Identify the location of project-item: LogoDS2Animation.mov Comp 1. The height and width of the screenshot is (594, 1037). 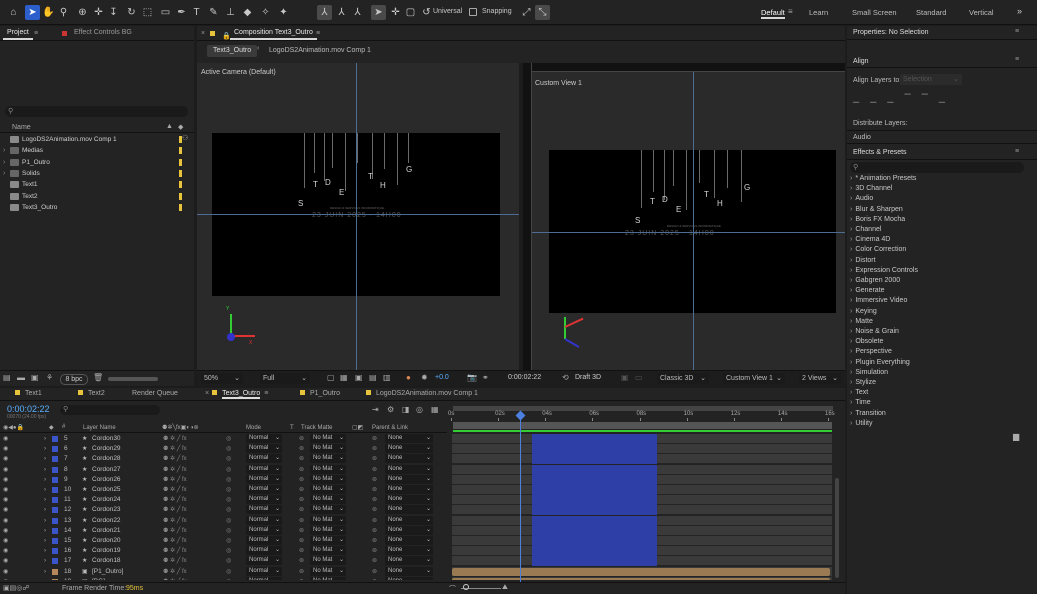
(97, 139).